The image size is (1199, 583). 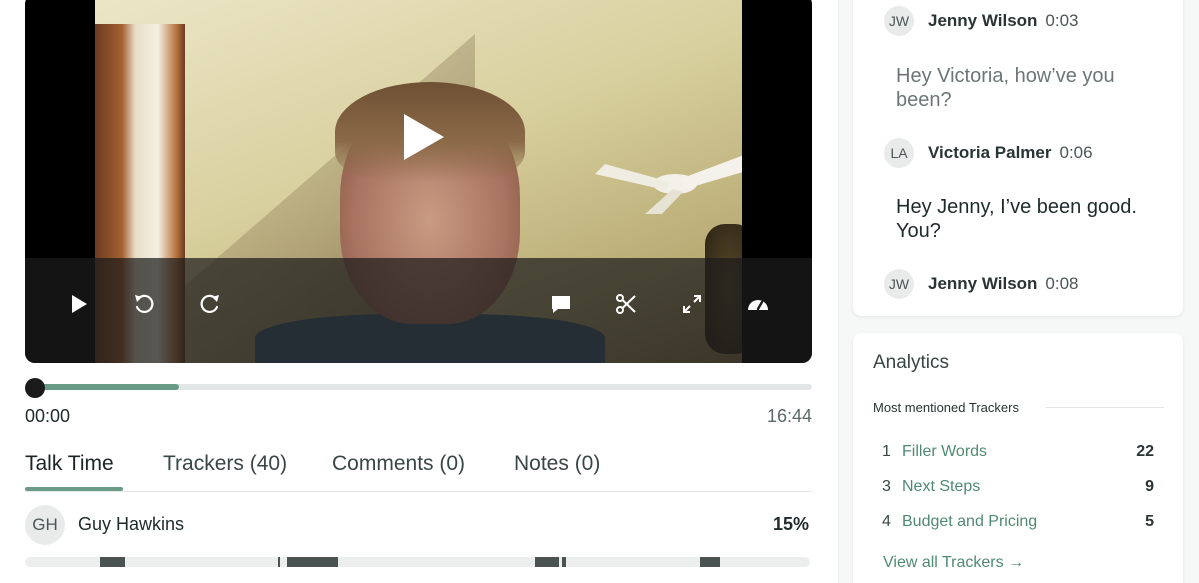 I want to click on talk-time-track, so click(x=417, y=562).